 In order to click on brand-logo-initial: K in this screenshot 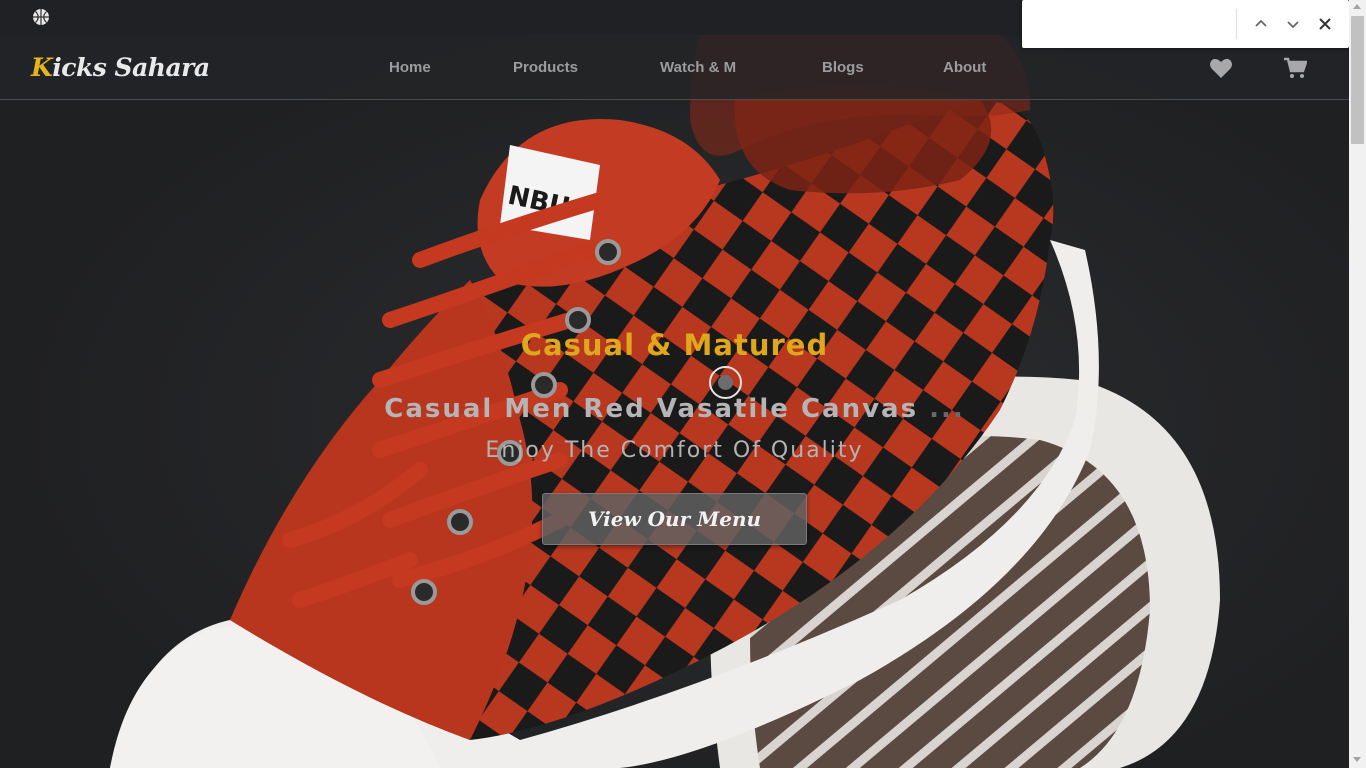, I will do `click(42, 67)`.